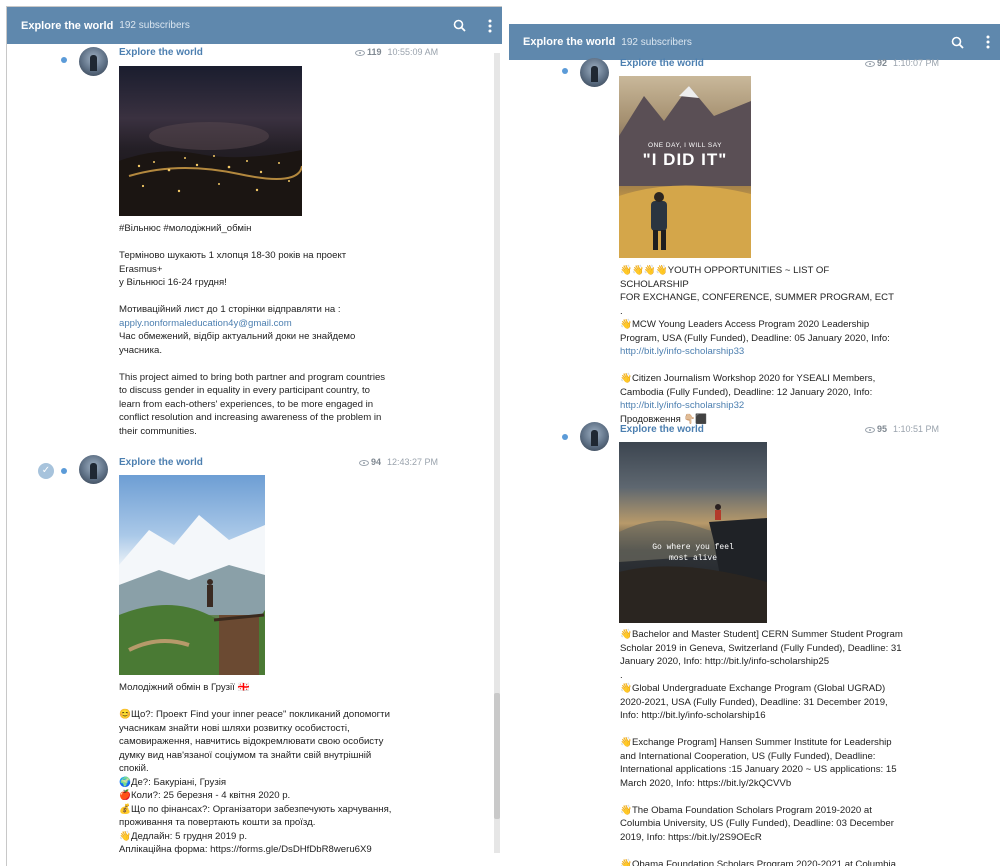  Describe the element at coordinates (916, 63) in the screenshot. I see `message-time: 1:10:07 PM` at that location.